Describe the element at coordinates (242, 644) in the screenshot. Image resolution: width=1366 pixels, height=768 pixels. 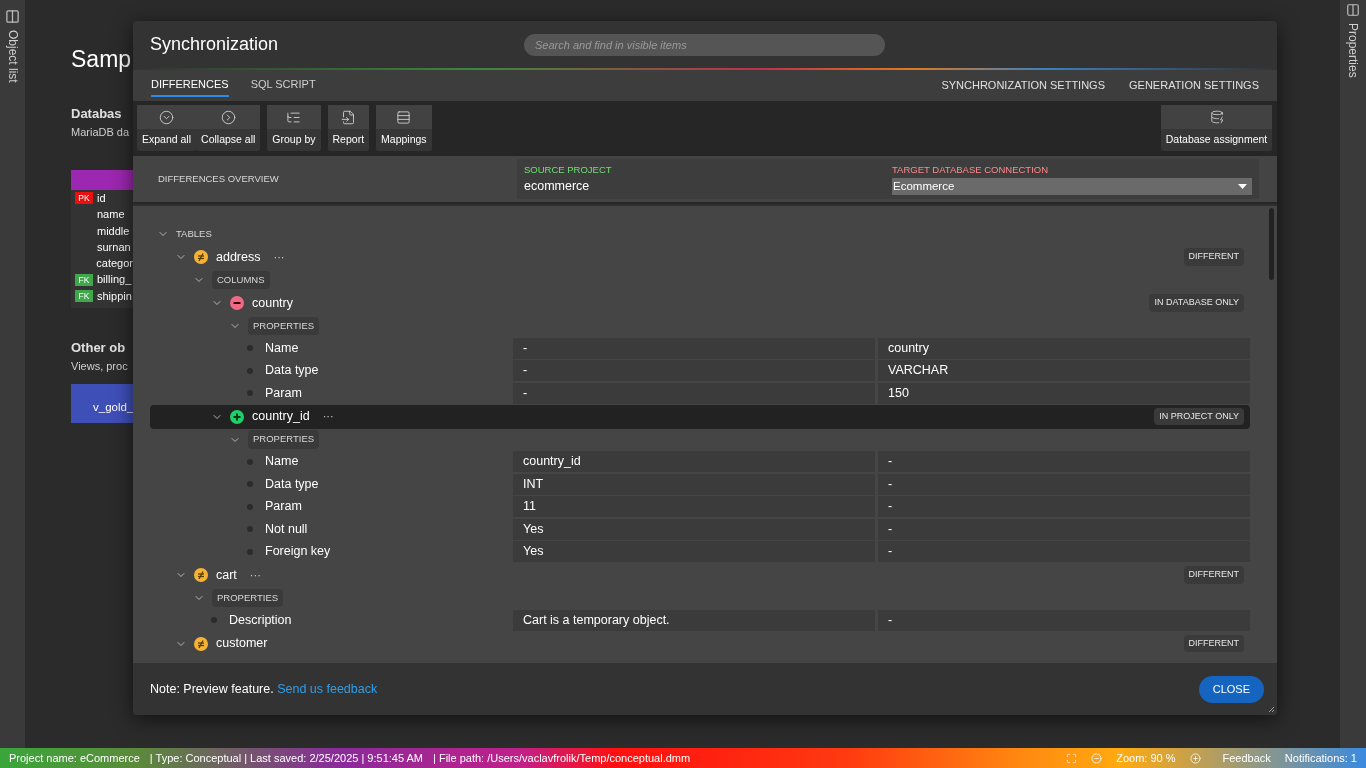
I see `object-name: customer` at that location.